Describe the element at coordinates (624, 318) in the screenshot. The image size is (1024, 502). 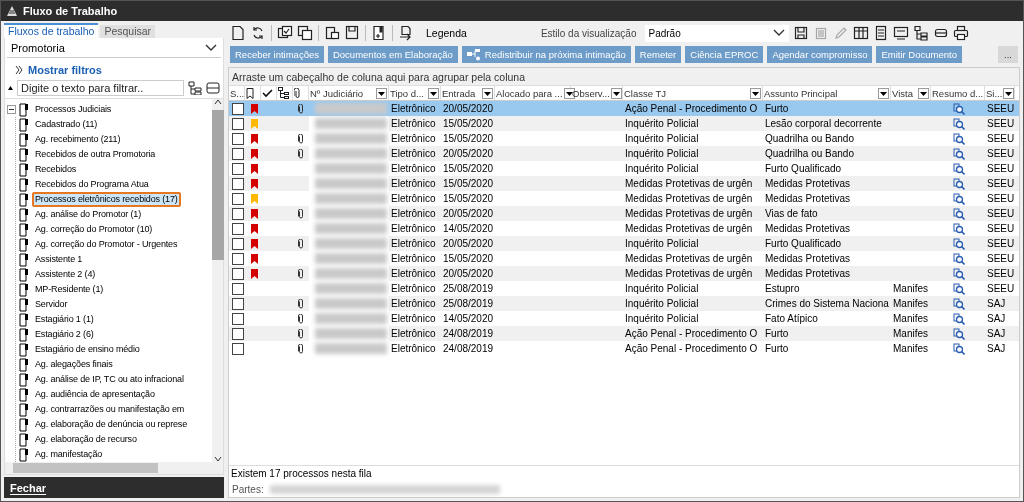
I see `table-row: Eletrônico 14/05/2020 Inquérito Policial Fato Atípico Manifes SAJ` at that location.